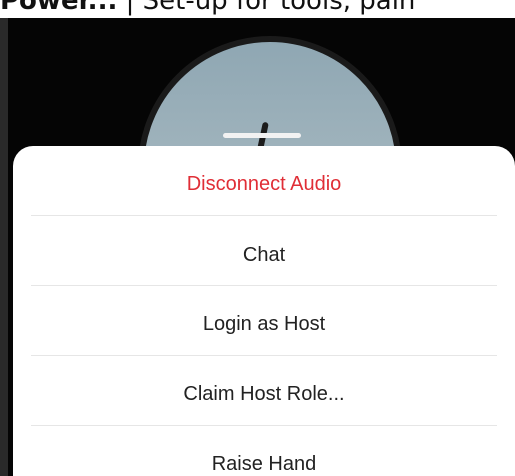  I want to click on chat-button: Chat, so click(264, 255).